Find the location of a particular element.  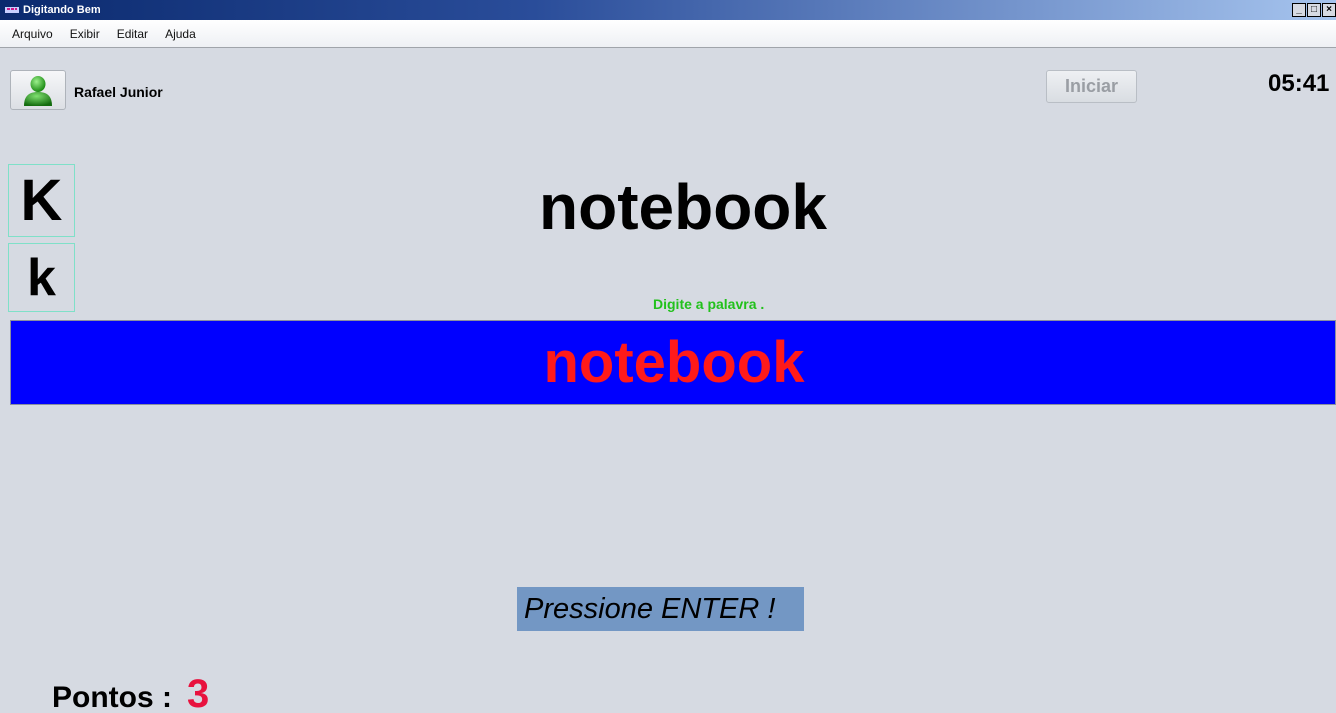

user-avatar-button is located at coordinates (38, 90).